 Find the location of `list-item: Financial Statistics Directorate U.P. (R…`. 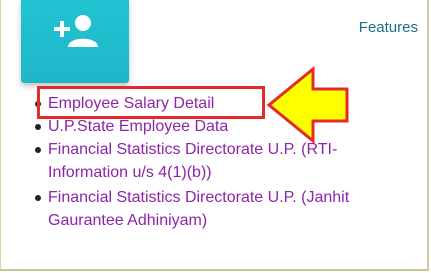

list-item: Financial Statistics Directorate U.P. (R… is located at coordinates (221, 161).